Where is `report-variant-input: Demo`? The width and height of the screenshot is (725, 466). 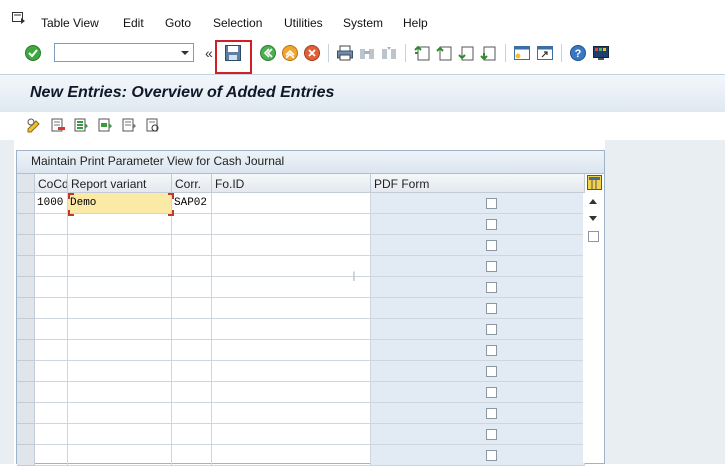 report-variant-input: Demo is located at coordinates (120, 203).